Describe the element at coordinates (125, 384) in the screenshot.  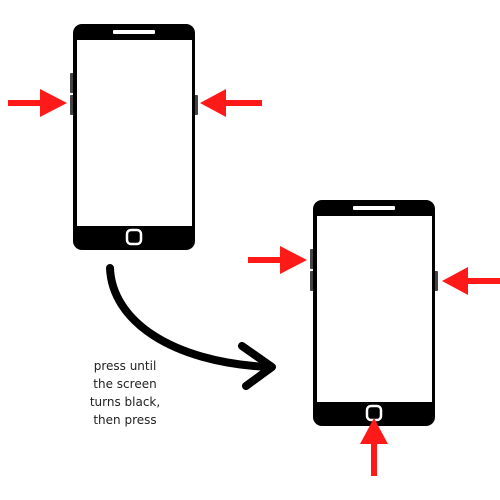
I see `caption-line: the screen` at that location.